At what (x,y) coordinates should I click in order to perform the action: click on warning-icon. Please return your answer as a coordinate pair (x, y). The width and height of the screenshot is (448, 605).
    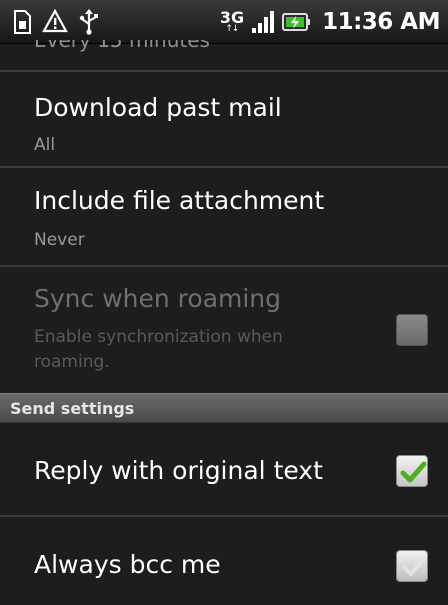
    Looking at the image, I should click on (55, 21).